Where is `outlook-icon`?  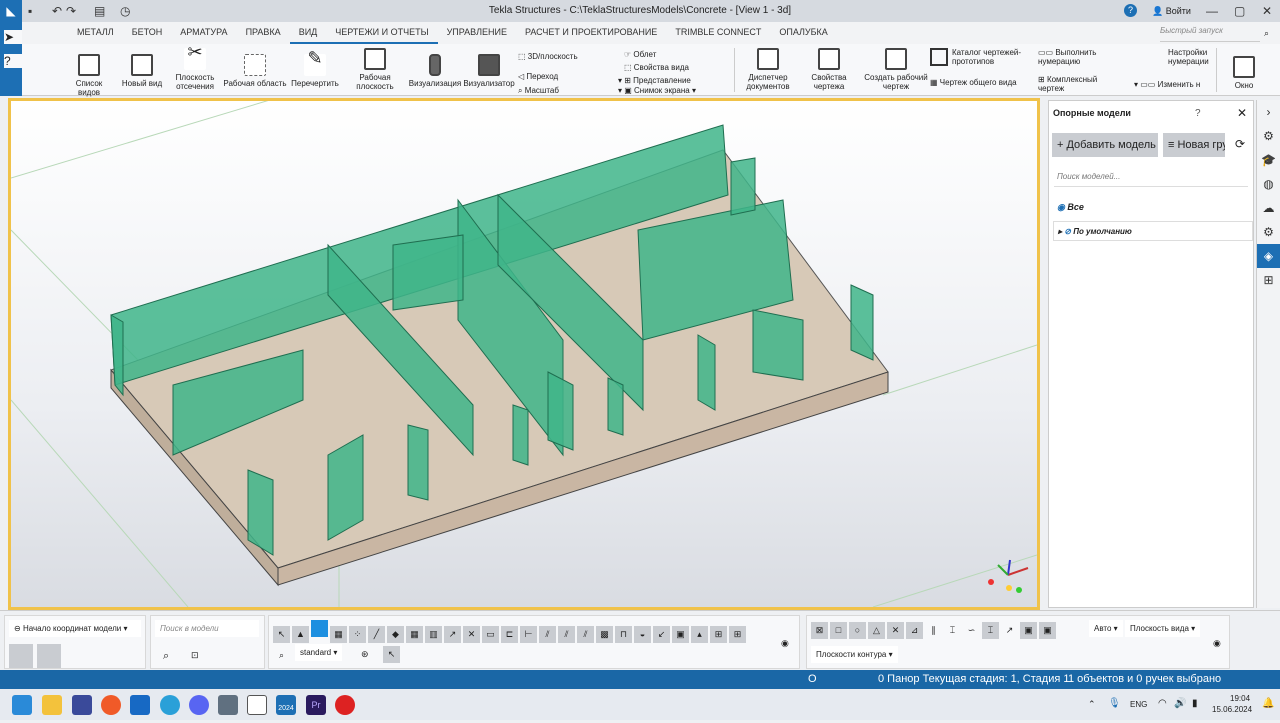
outlook-icon is located at coordinates (140, 705).